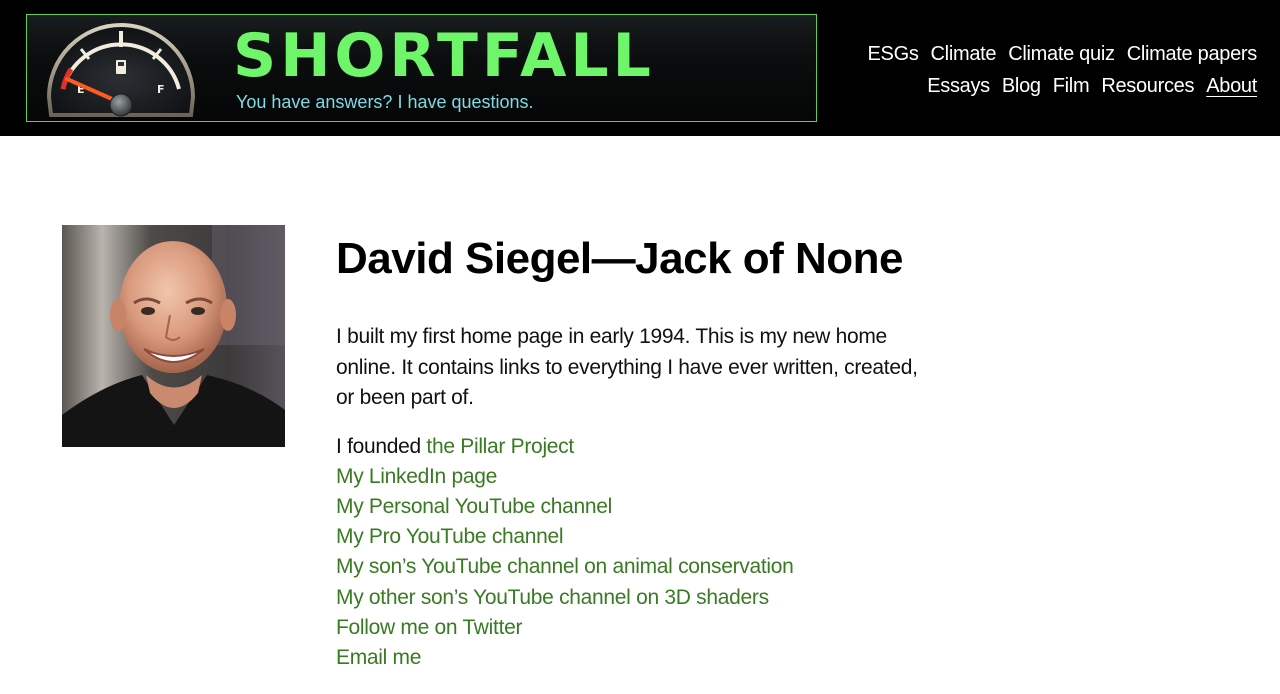  I want to click on nav-link-climate: Climate, so click(964, 54).